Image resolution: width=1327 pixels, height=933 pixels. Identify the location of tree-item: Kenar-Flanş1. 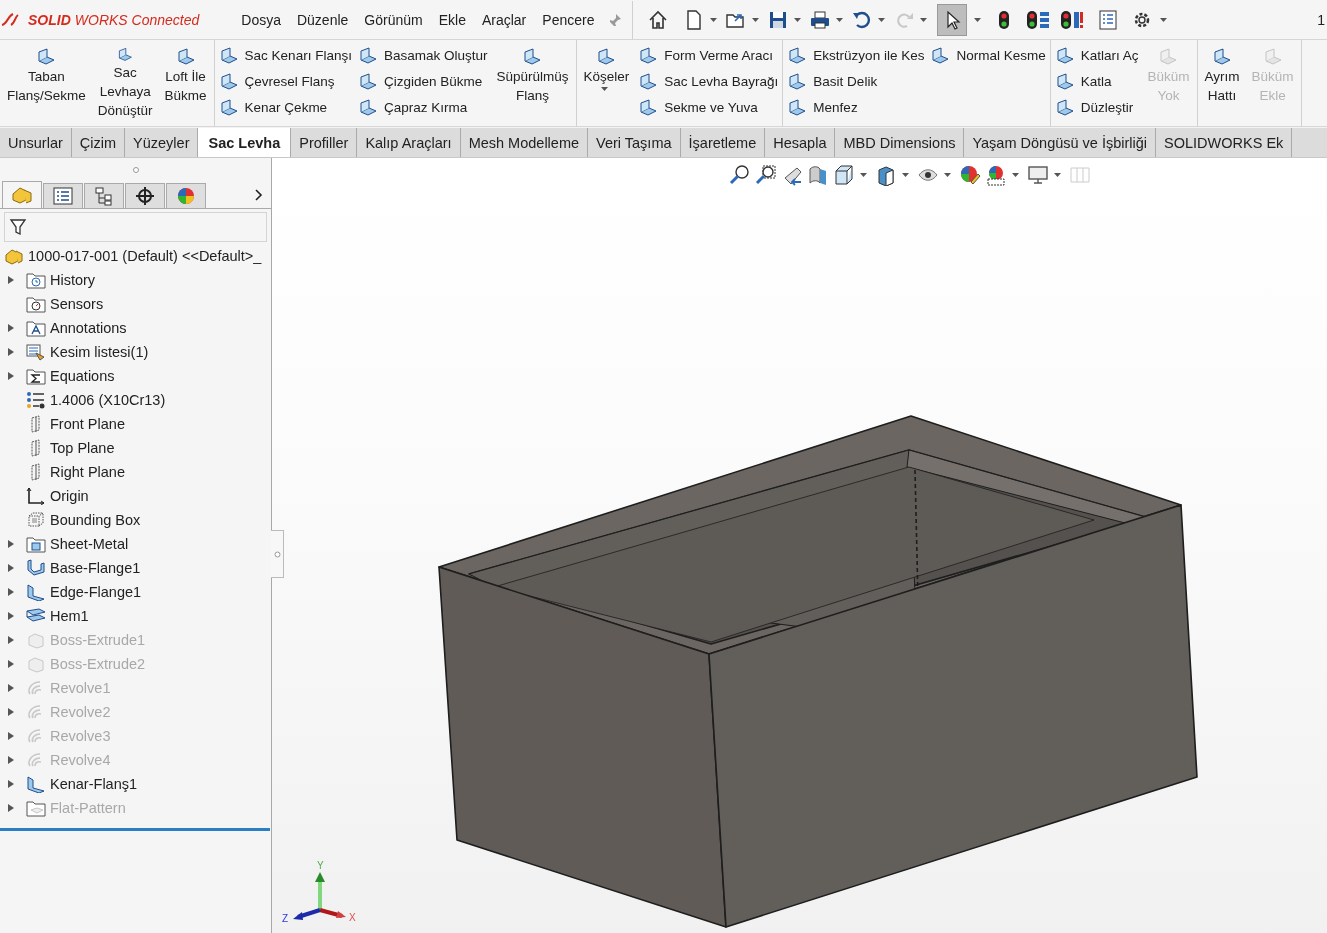
(94, 784).